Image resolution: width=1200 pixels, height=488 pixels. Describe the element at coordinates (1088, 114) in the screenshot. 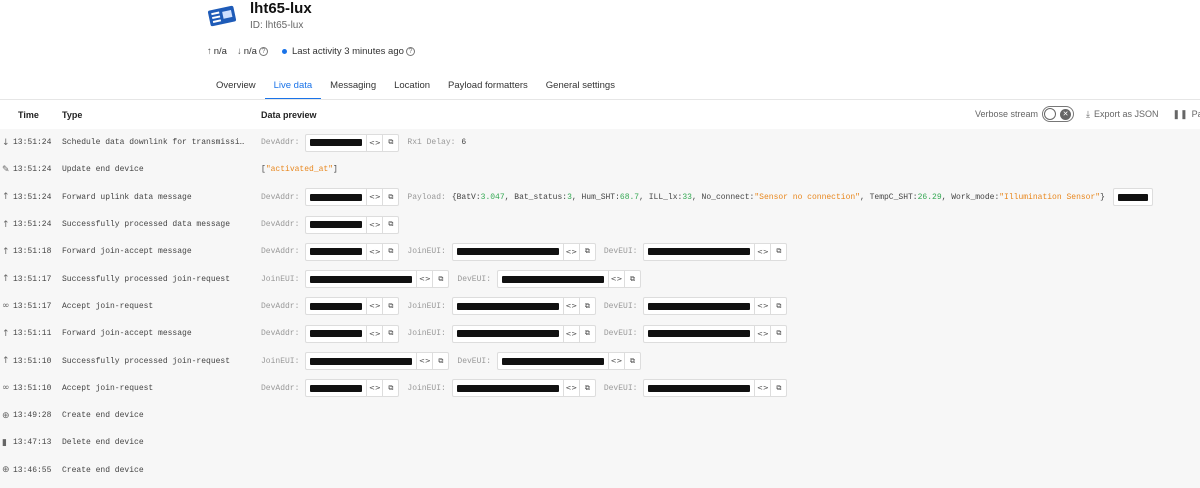

I see `download-icon: ⤓` at that location.